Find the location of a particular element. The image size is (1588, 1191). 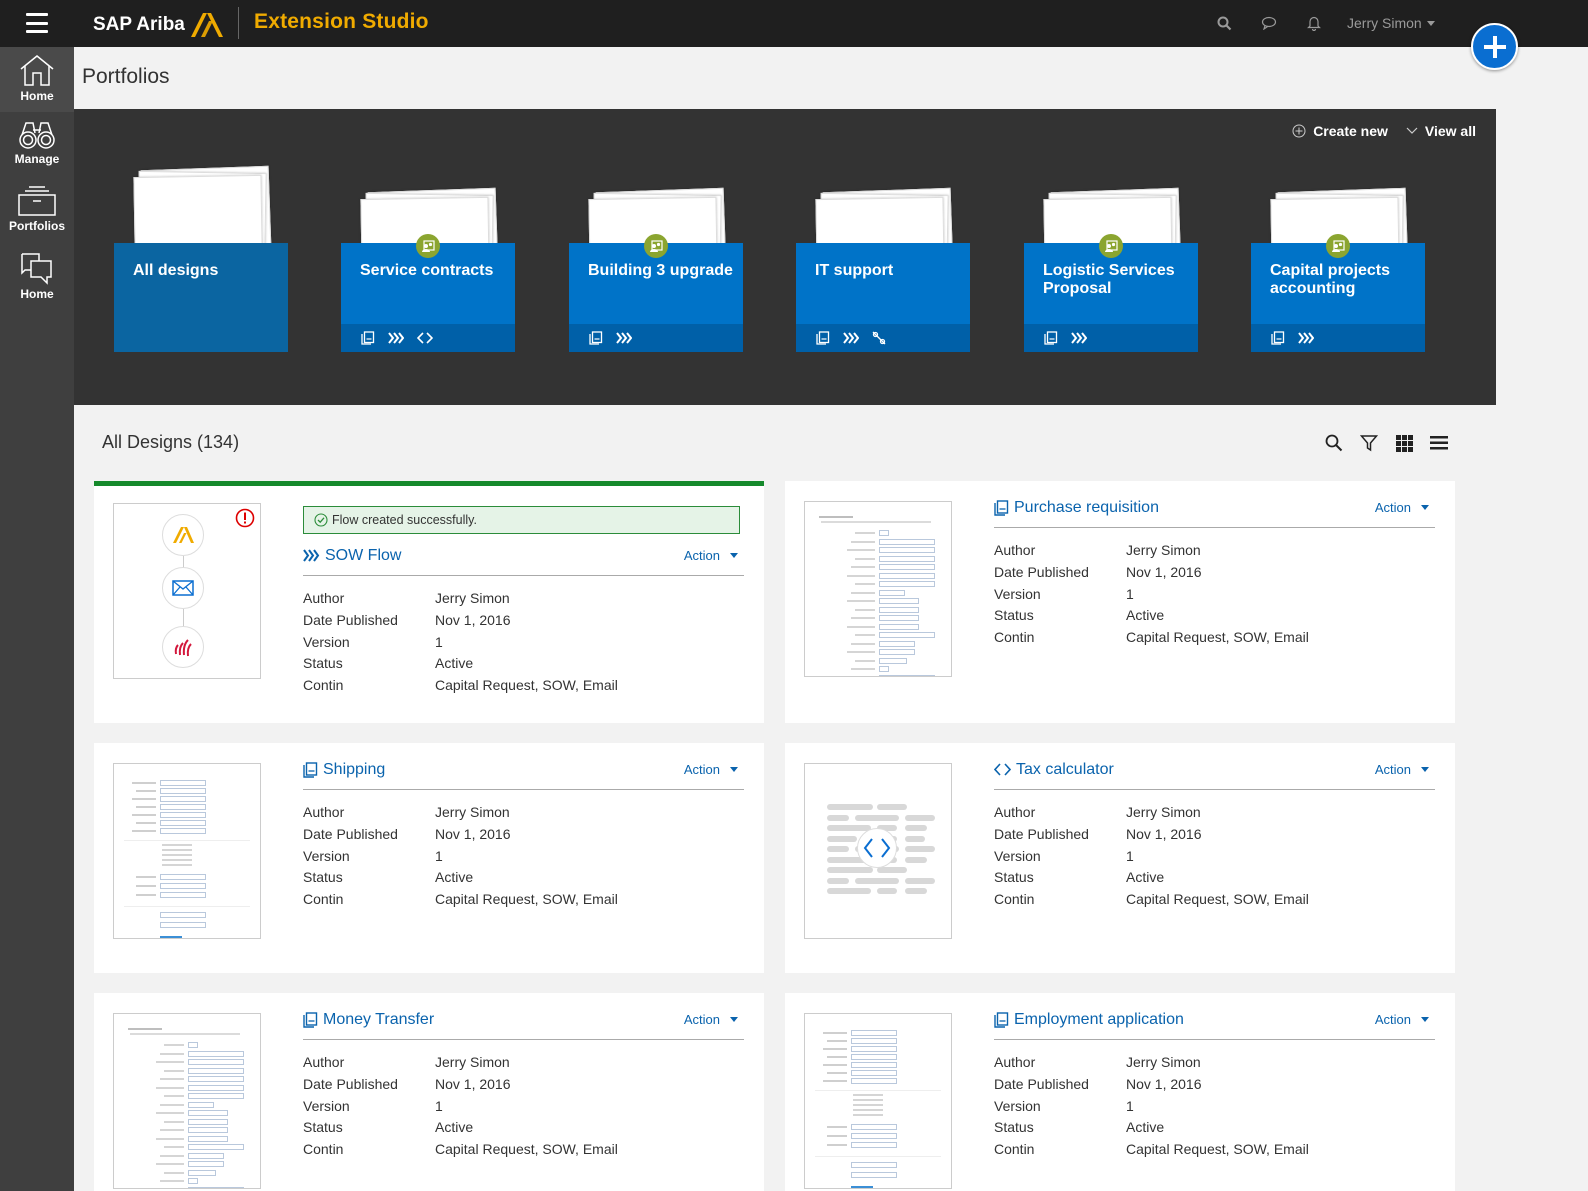

bell-icon is located at coordinates (1314, 23).